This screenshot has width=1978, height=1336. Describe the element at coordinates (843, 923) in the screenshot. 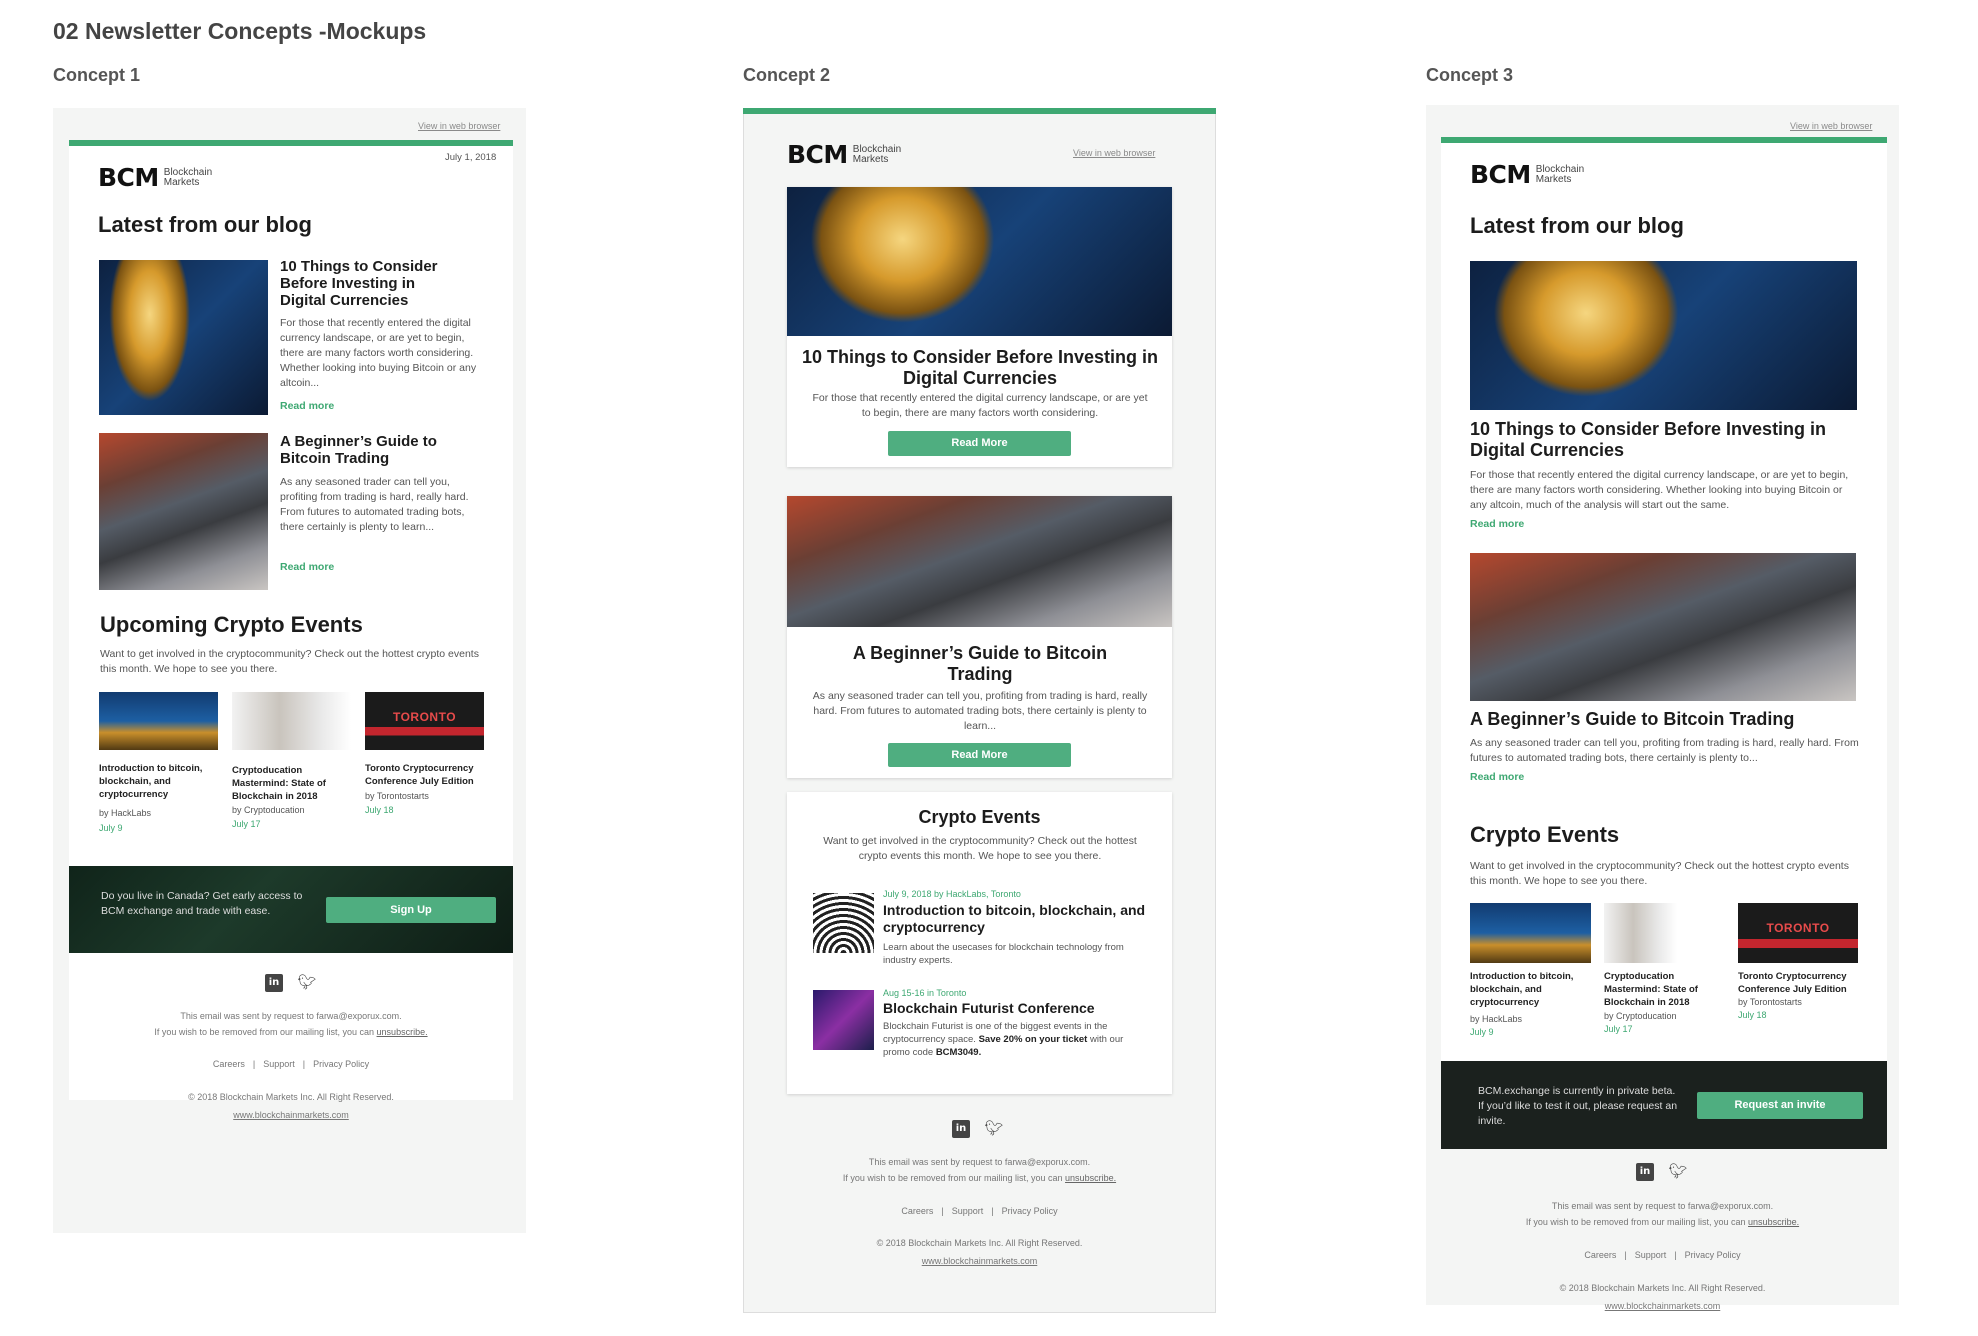

I see `event-pattern-image` at that location.